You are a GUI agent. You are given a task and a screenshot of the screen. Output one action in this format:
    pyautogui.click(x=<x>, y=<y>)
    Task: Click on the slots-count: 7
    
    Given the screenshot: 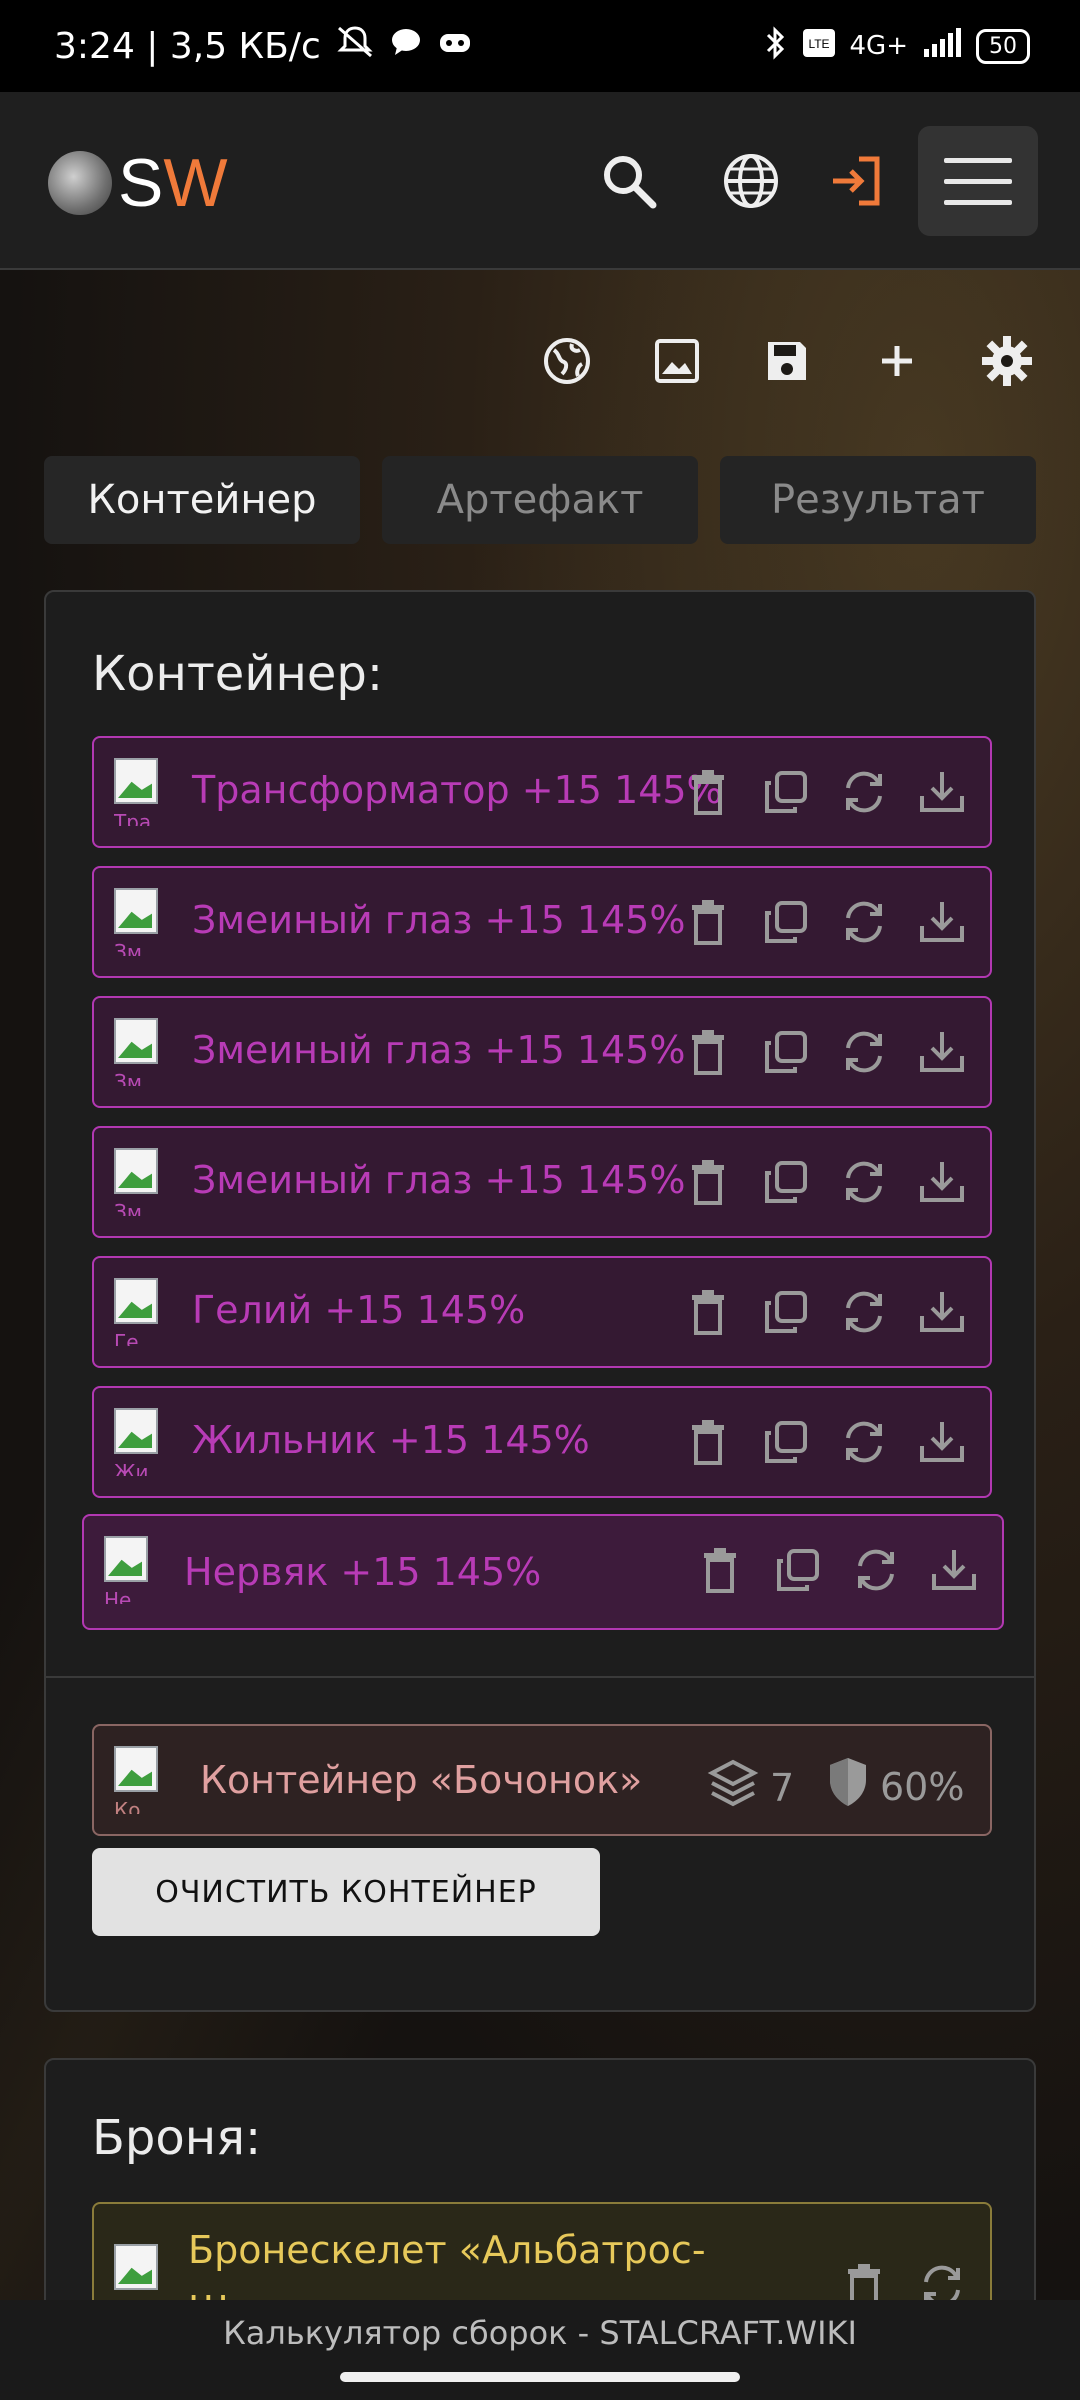 What is the action you would take?
    pyautogui.click(x=782, y=1787)
    